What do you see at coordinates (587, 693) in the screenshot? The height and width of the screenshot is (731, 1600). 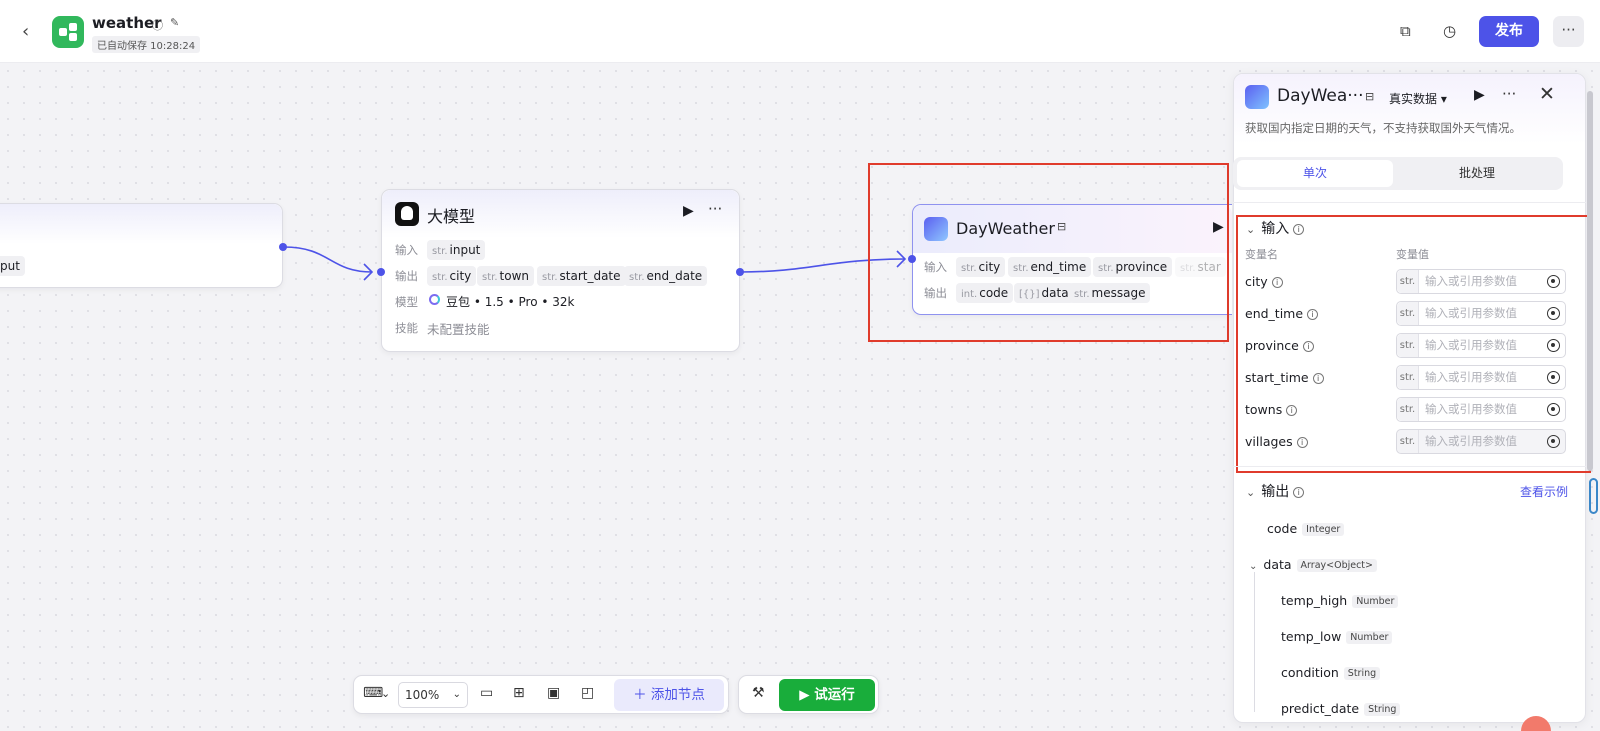 I see `minimap-icon: ◰` at bounding box center [587, 693].